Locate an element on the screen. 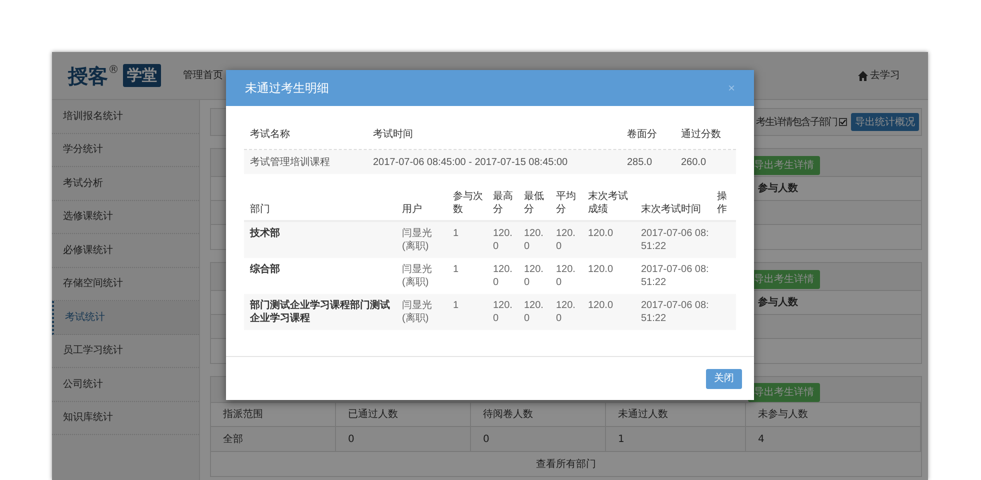  logo-badge: 学堂 is located at coordinates (142, 75).